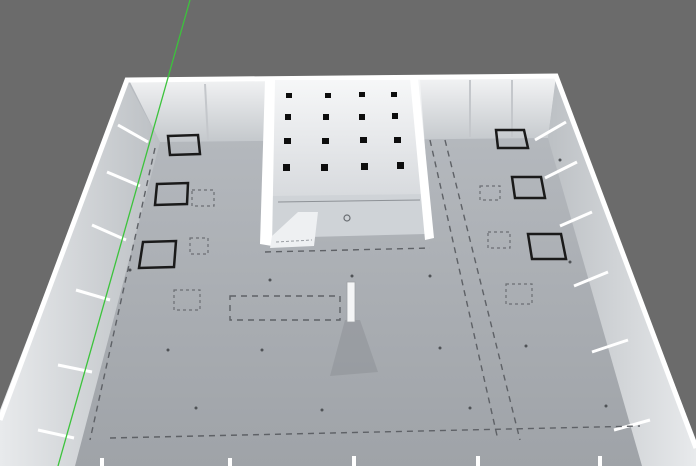  I want to click on central-room, so click(347, 163).